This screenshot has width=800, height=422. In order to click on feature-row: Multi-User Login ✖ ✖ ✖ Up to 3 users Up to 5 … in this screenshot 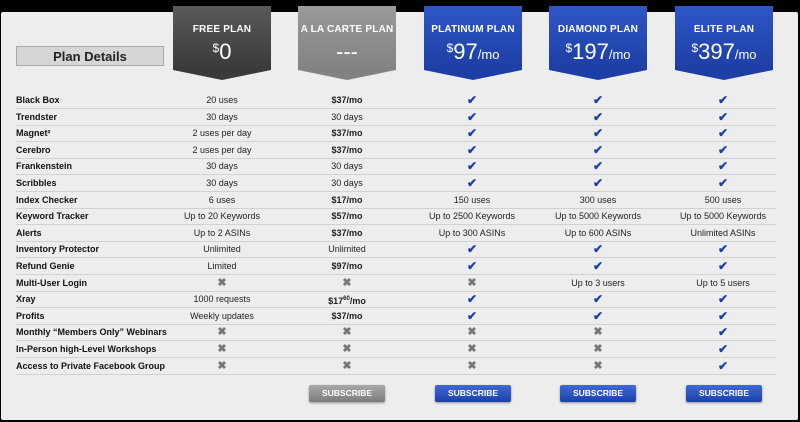, I will do `click(396, 283)`.